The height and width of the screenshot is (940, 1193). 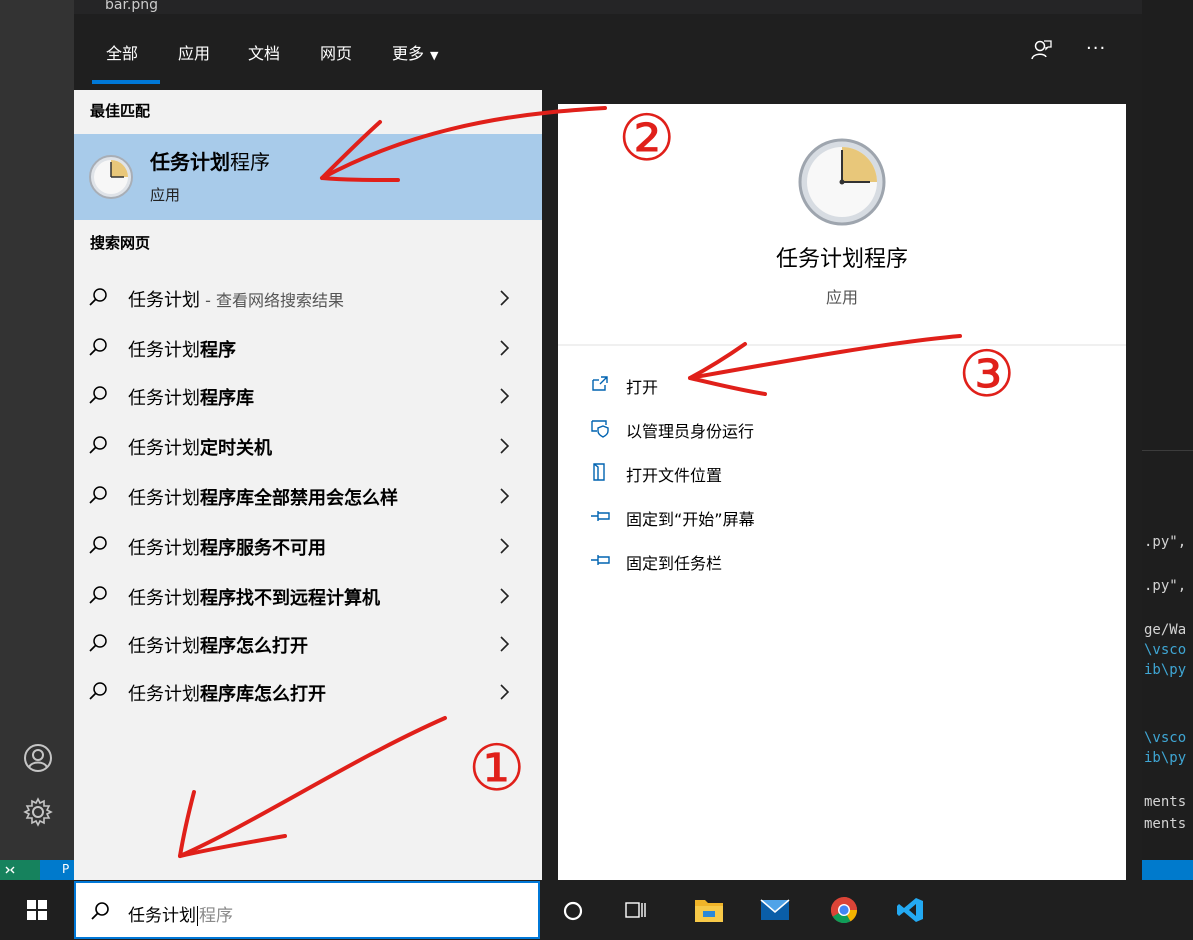 I want to click on tab-more: 更多 ▼, so click(x=415, y=52).